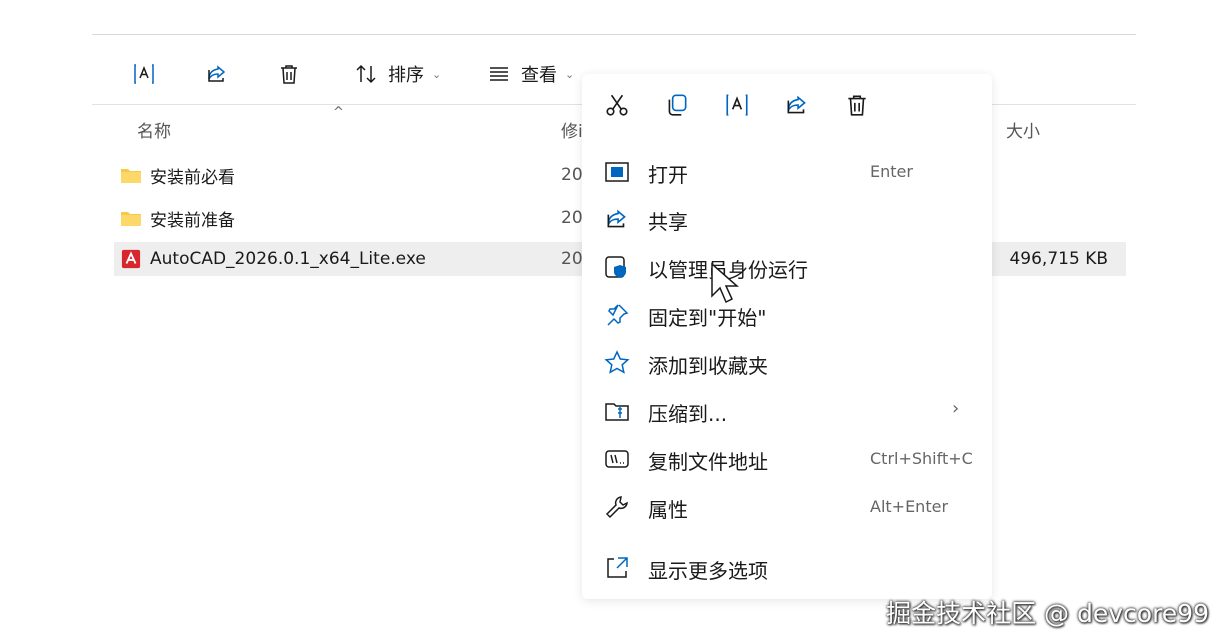 This screenshot has height=642, width=1229. I want to click on sort-button: 排序 ⌄, so click(397, 74).